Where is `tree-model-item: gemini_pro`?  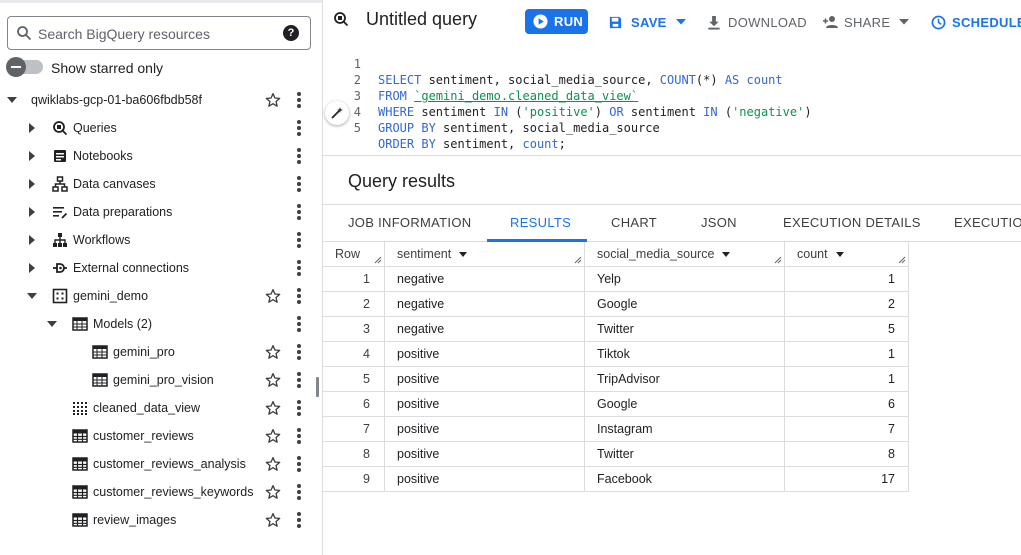 tree-model-item: gemini_pro is located at coordinates (160, 352).